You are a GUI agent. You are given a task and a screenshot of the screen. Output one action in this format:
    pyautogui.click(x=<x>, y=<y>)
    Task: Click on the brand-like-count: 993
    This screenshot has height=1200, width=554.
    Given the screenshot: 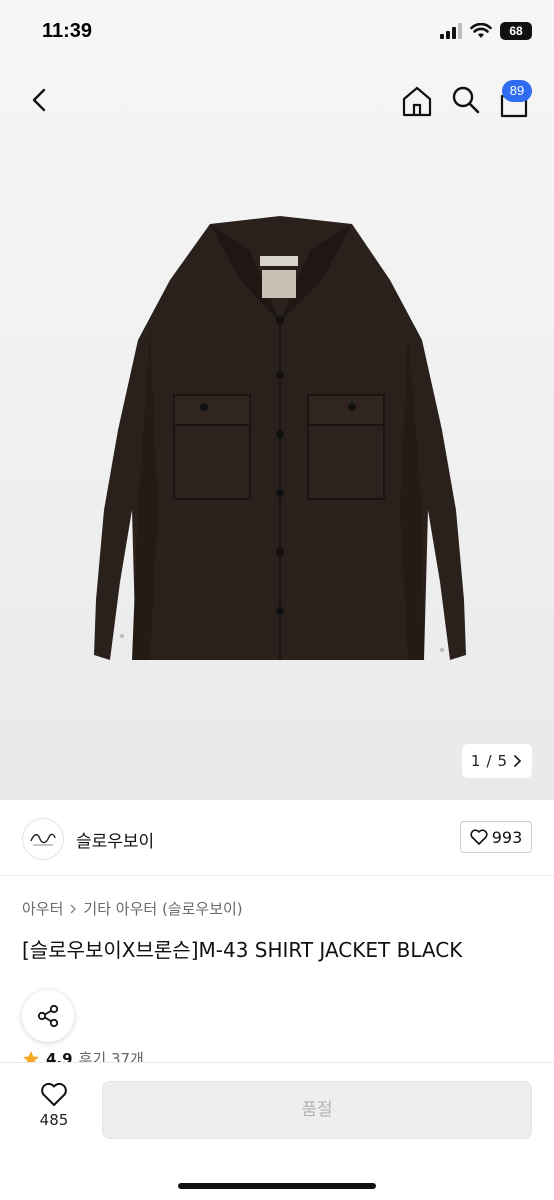 What is the action you would take?
    pyautogui.click(x=507, y=837)
    